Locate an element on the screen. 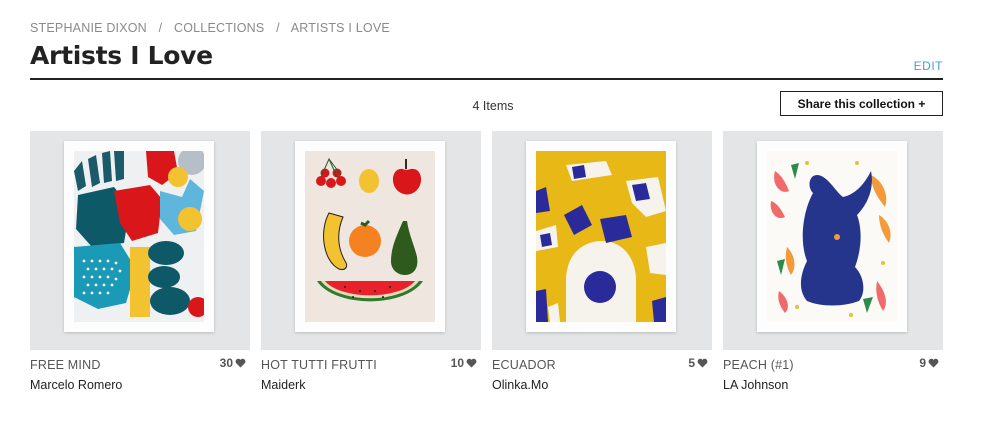 Image resolution: width=986 pixels, height=421 pixels. breadcrumb-current: ARTISTS I LOVE is located at coordinates (340, 28).